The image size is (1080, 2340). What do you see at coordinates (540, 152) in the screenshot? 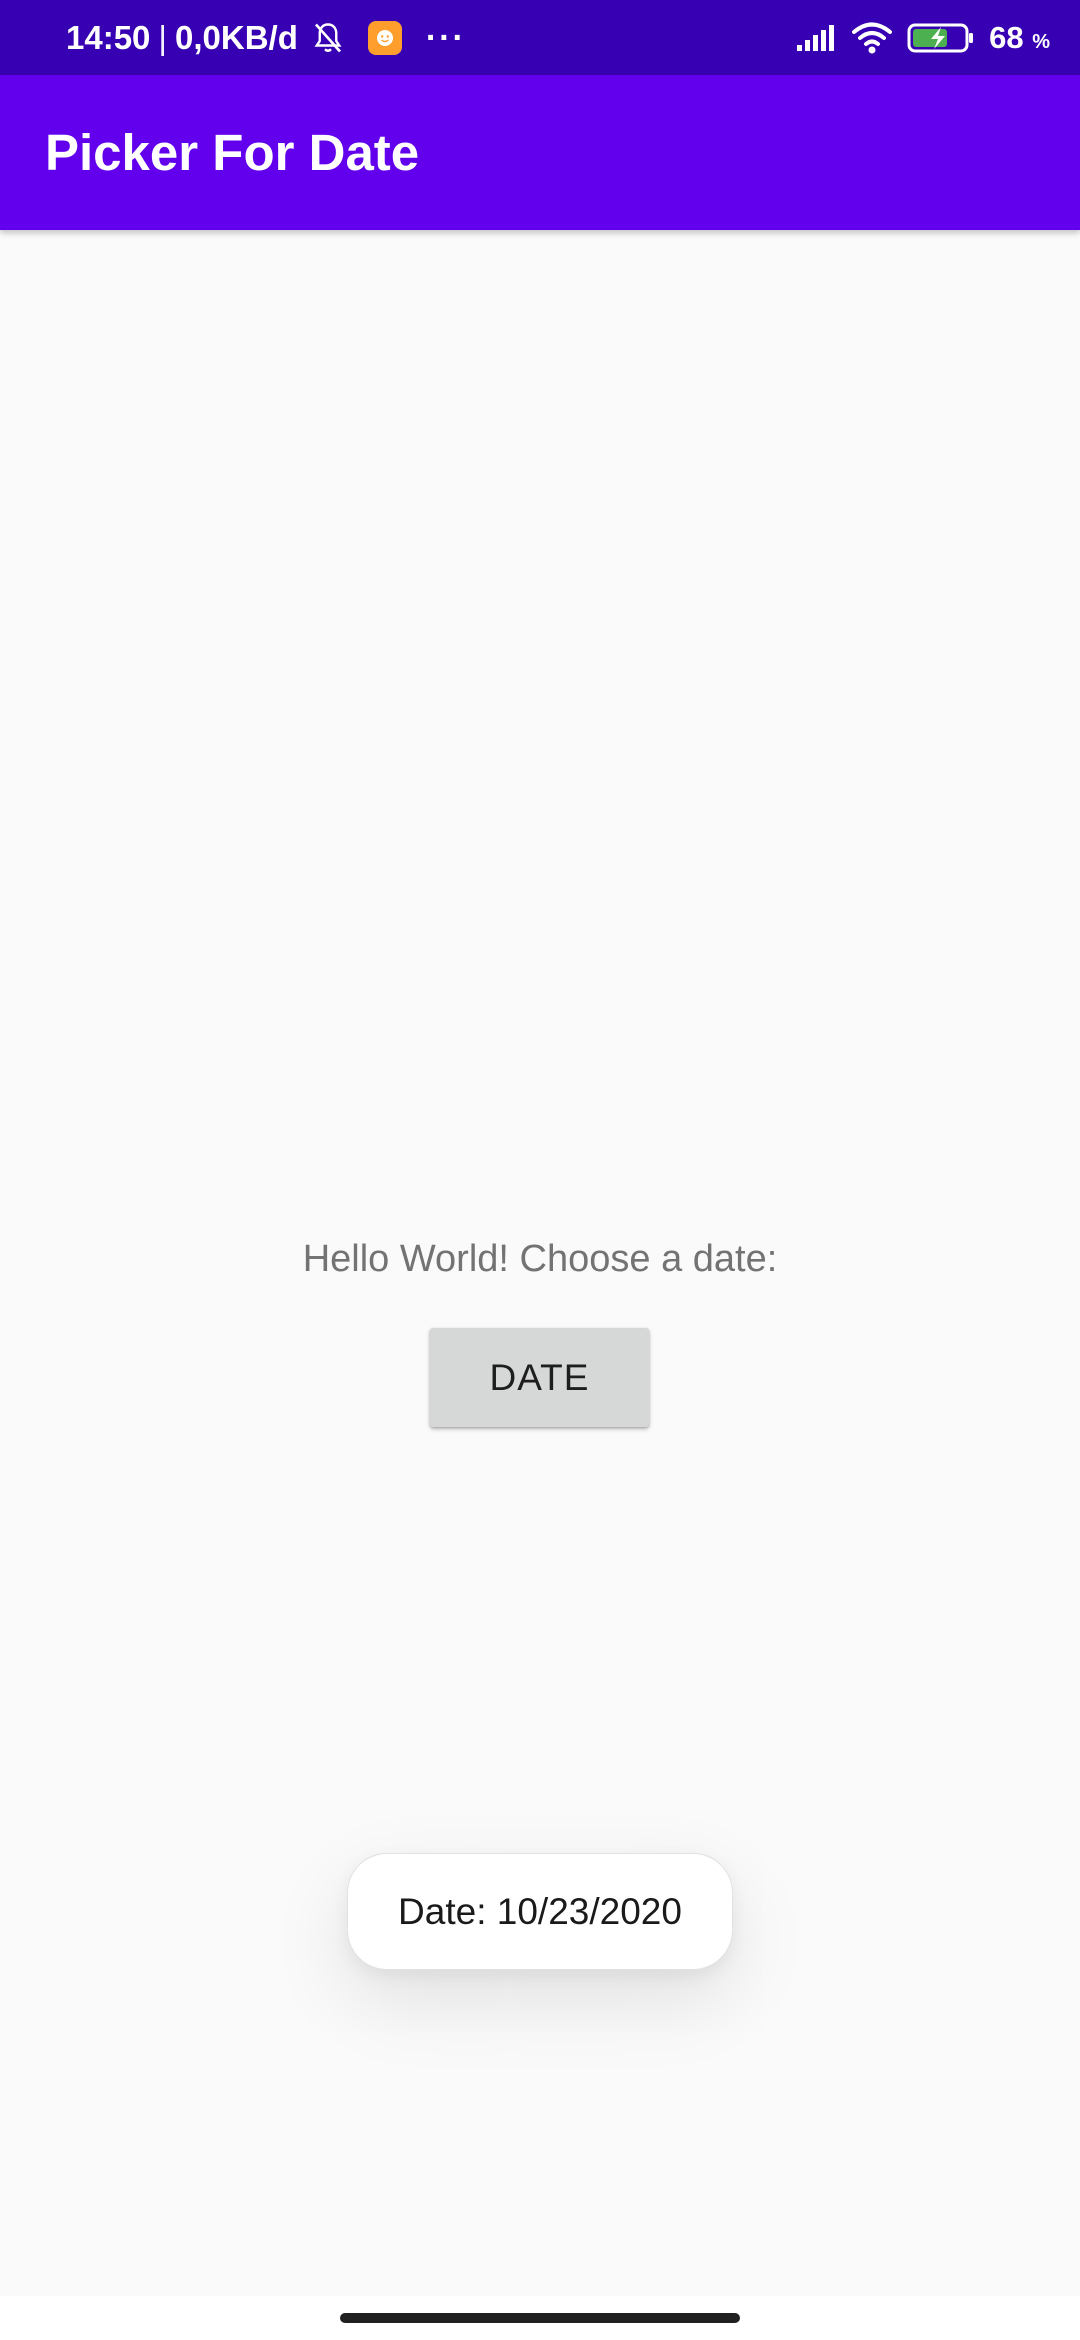
I see `app-bar: Picker For Date` at bounding box center [540, 152].